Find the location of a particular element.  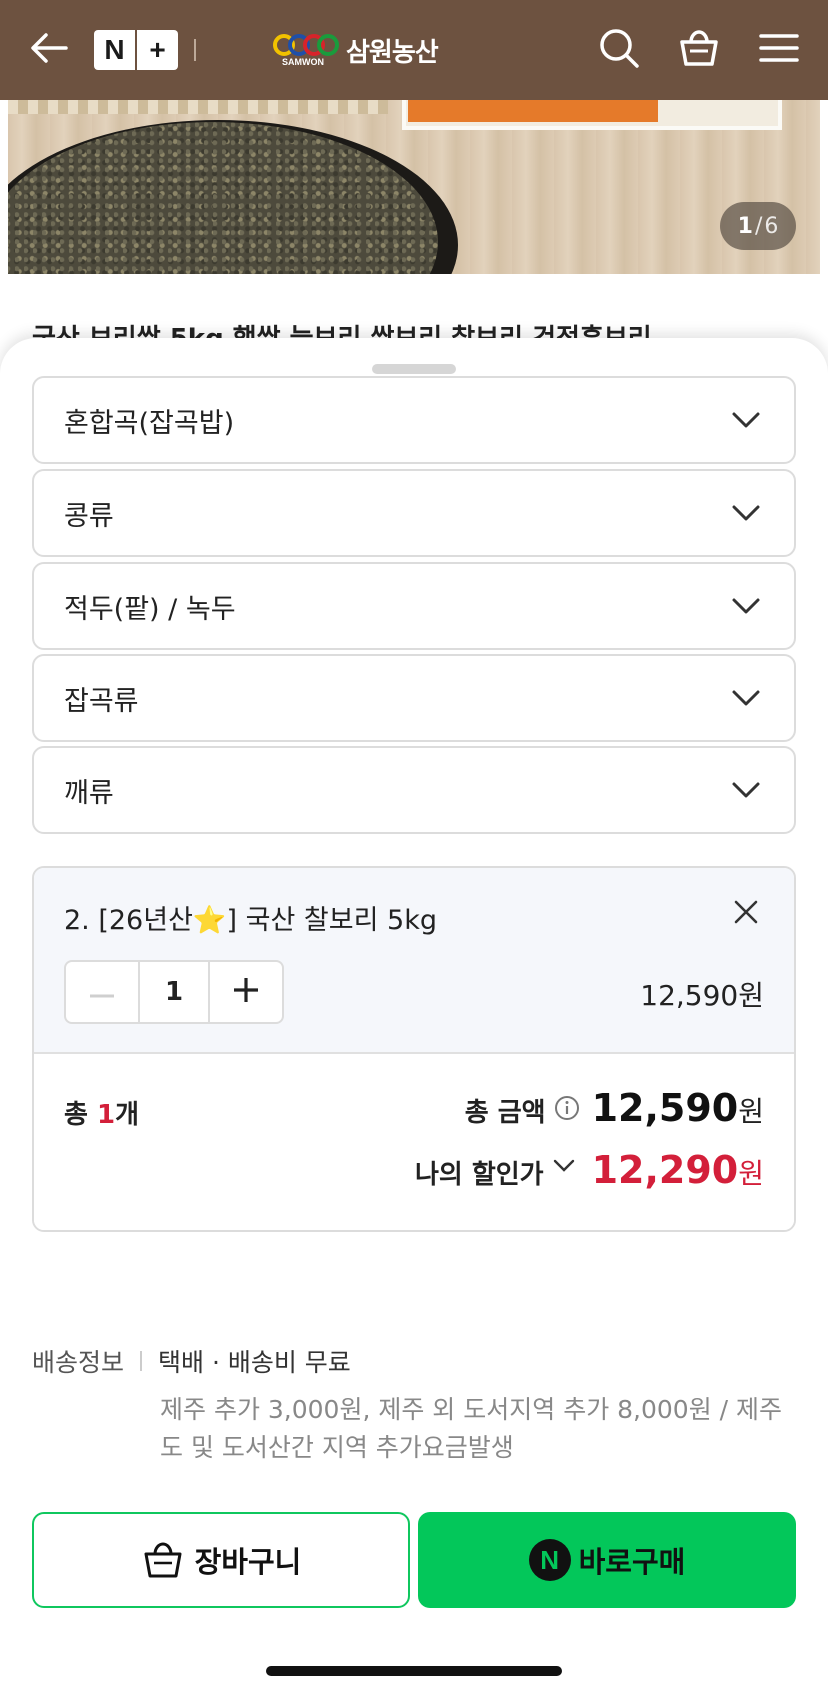

sheet-handle is located at coordinates (414, 369).